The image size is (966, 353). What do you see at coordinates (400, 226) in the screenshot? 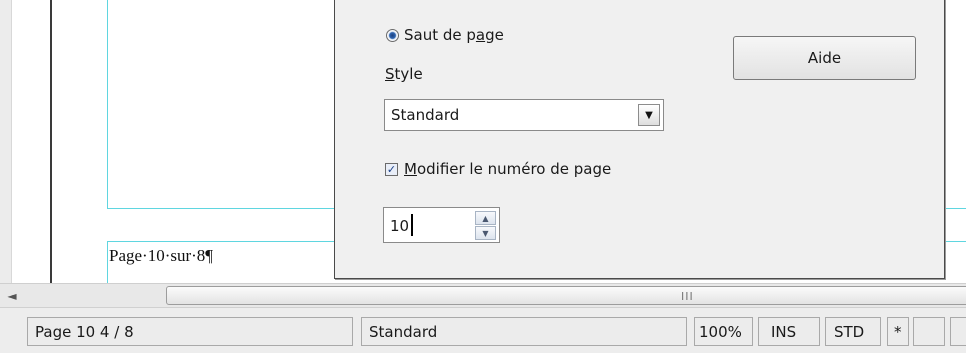
I see `page-number-value: 10` at bounding box center [400, 226].